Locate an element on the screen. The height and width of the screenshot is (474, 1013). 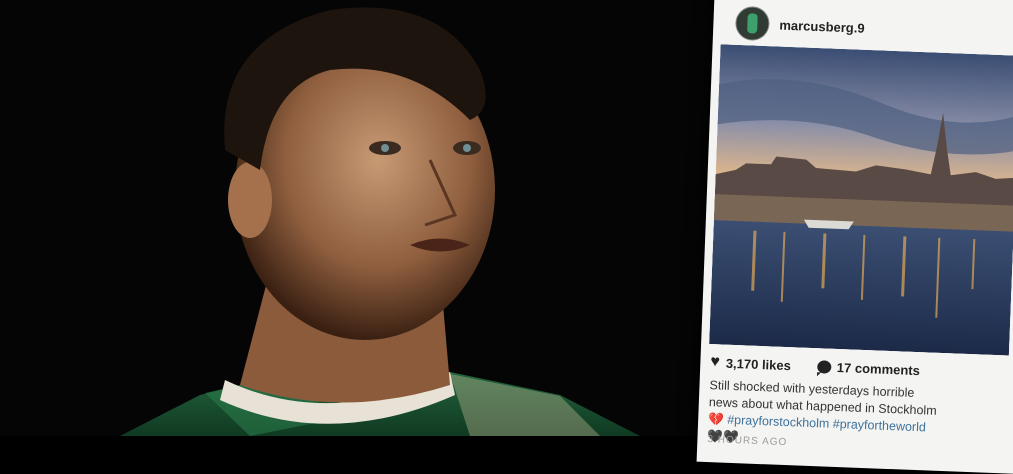
user-avatar is located at coordinates (752, 23).